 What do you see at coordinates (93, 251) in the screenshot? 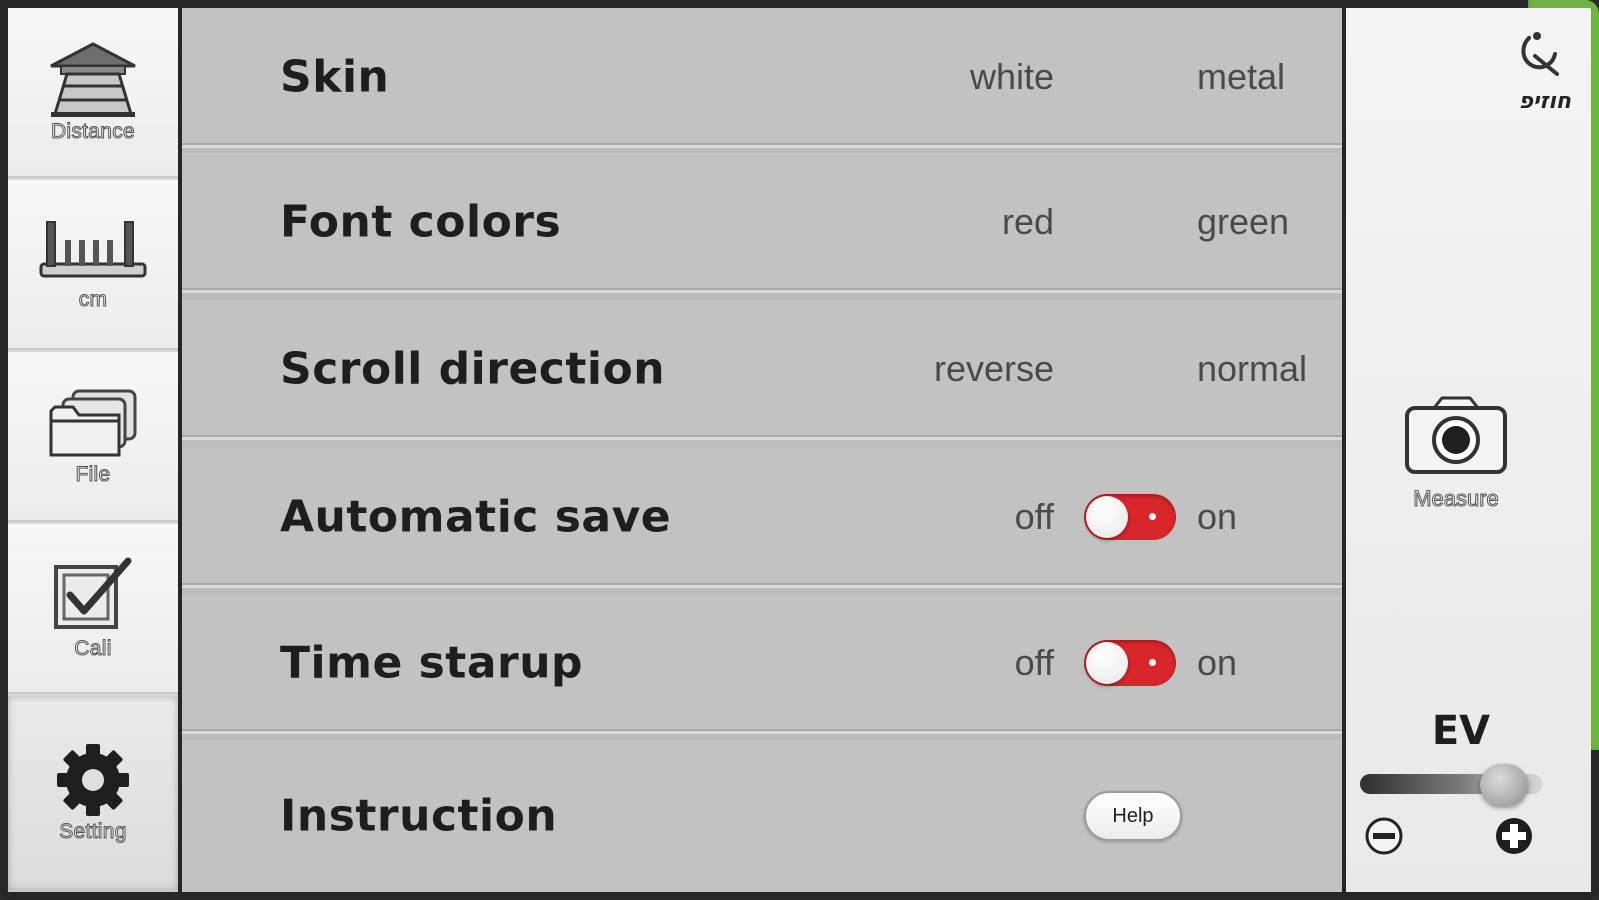
I see `ruler-icon` at bounding box center [93, 251].